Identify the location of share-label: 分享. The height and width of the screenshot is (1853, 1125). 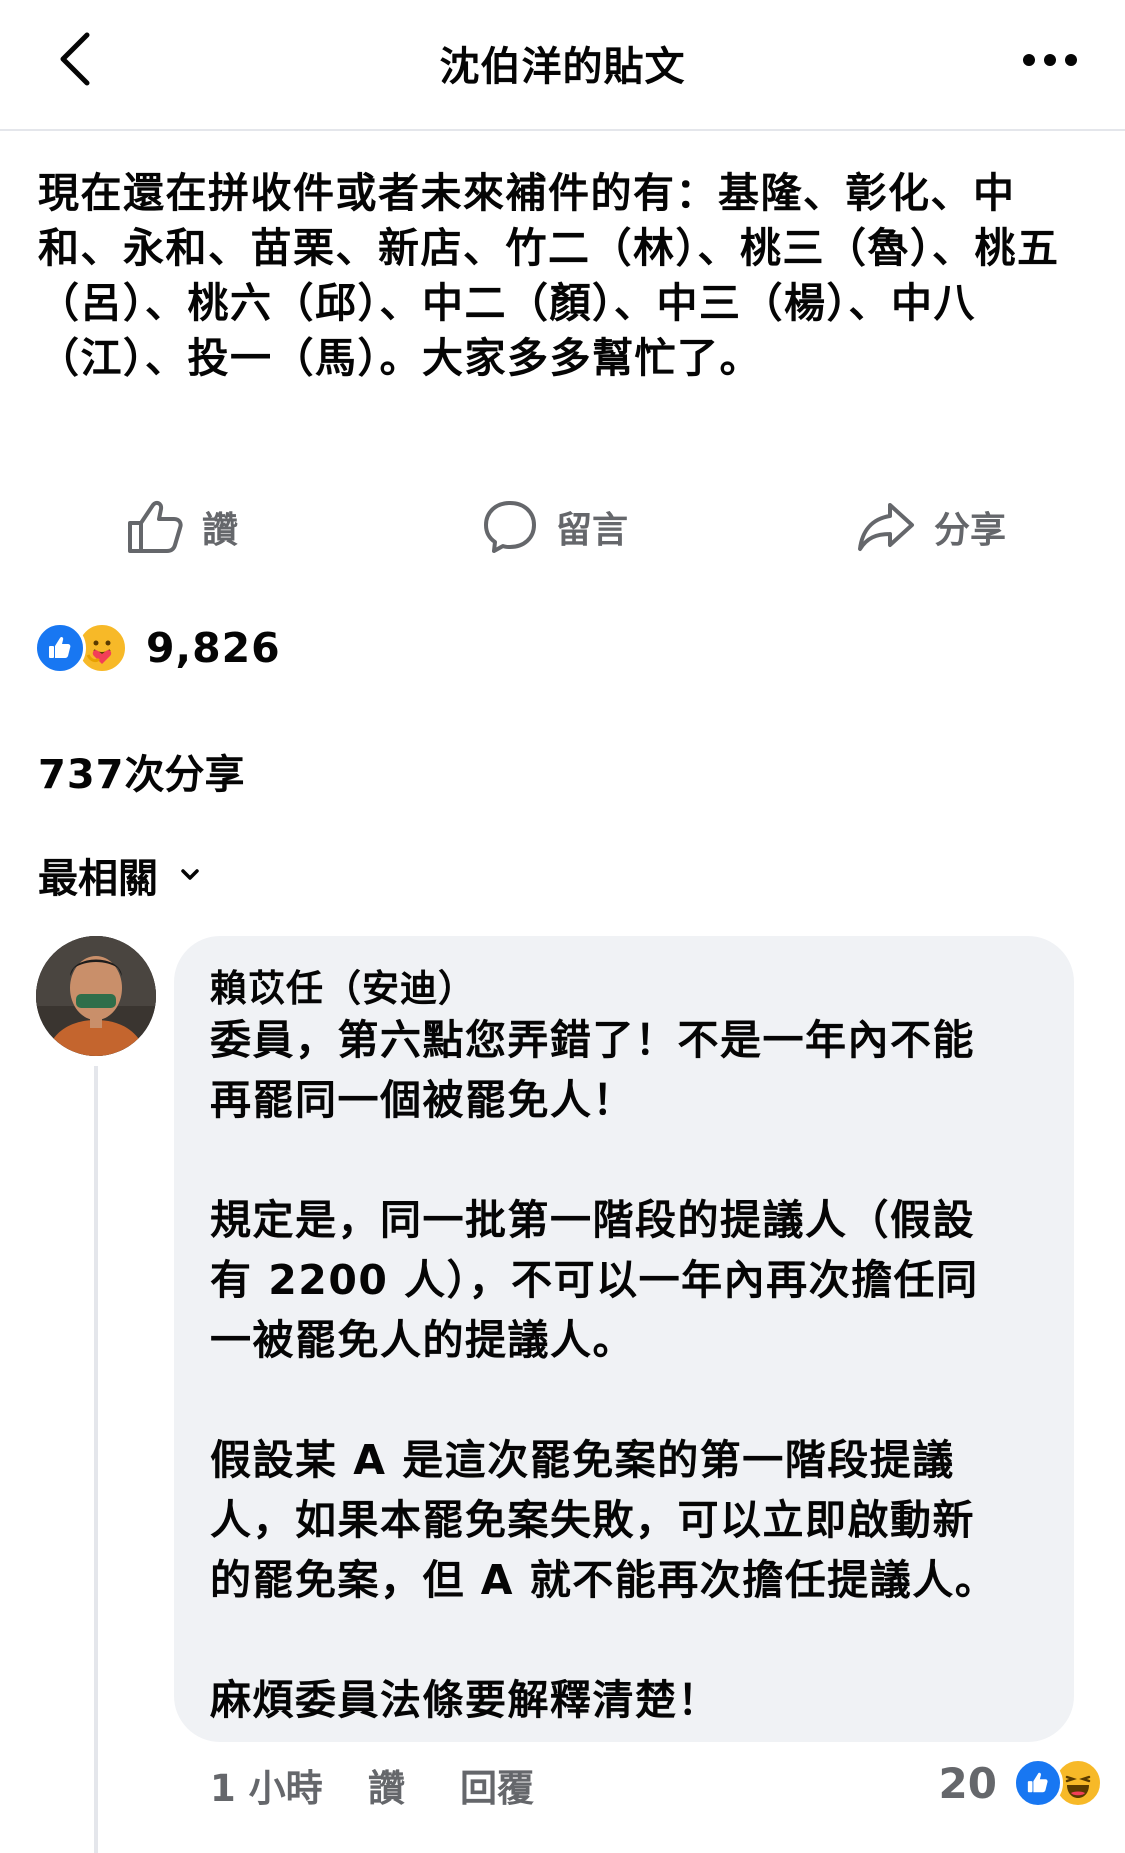
(970, 530).